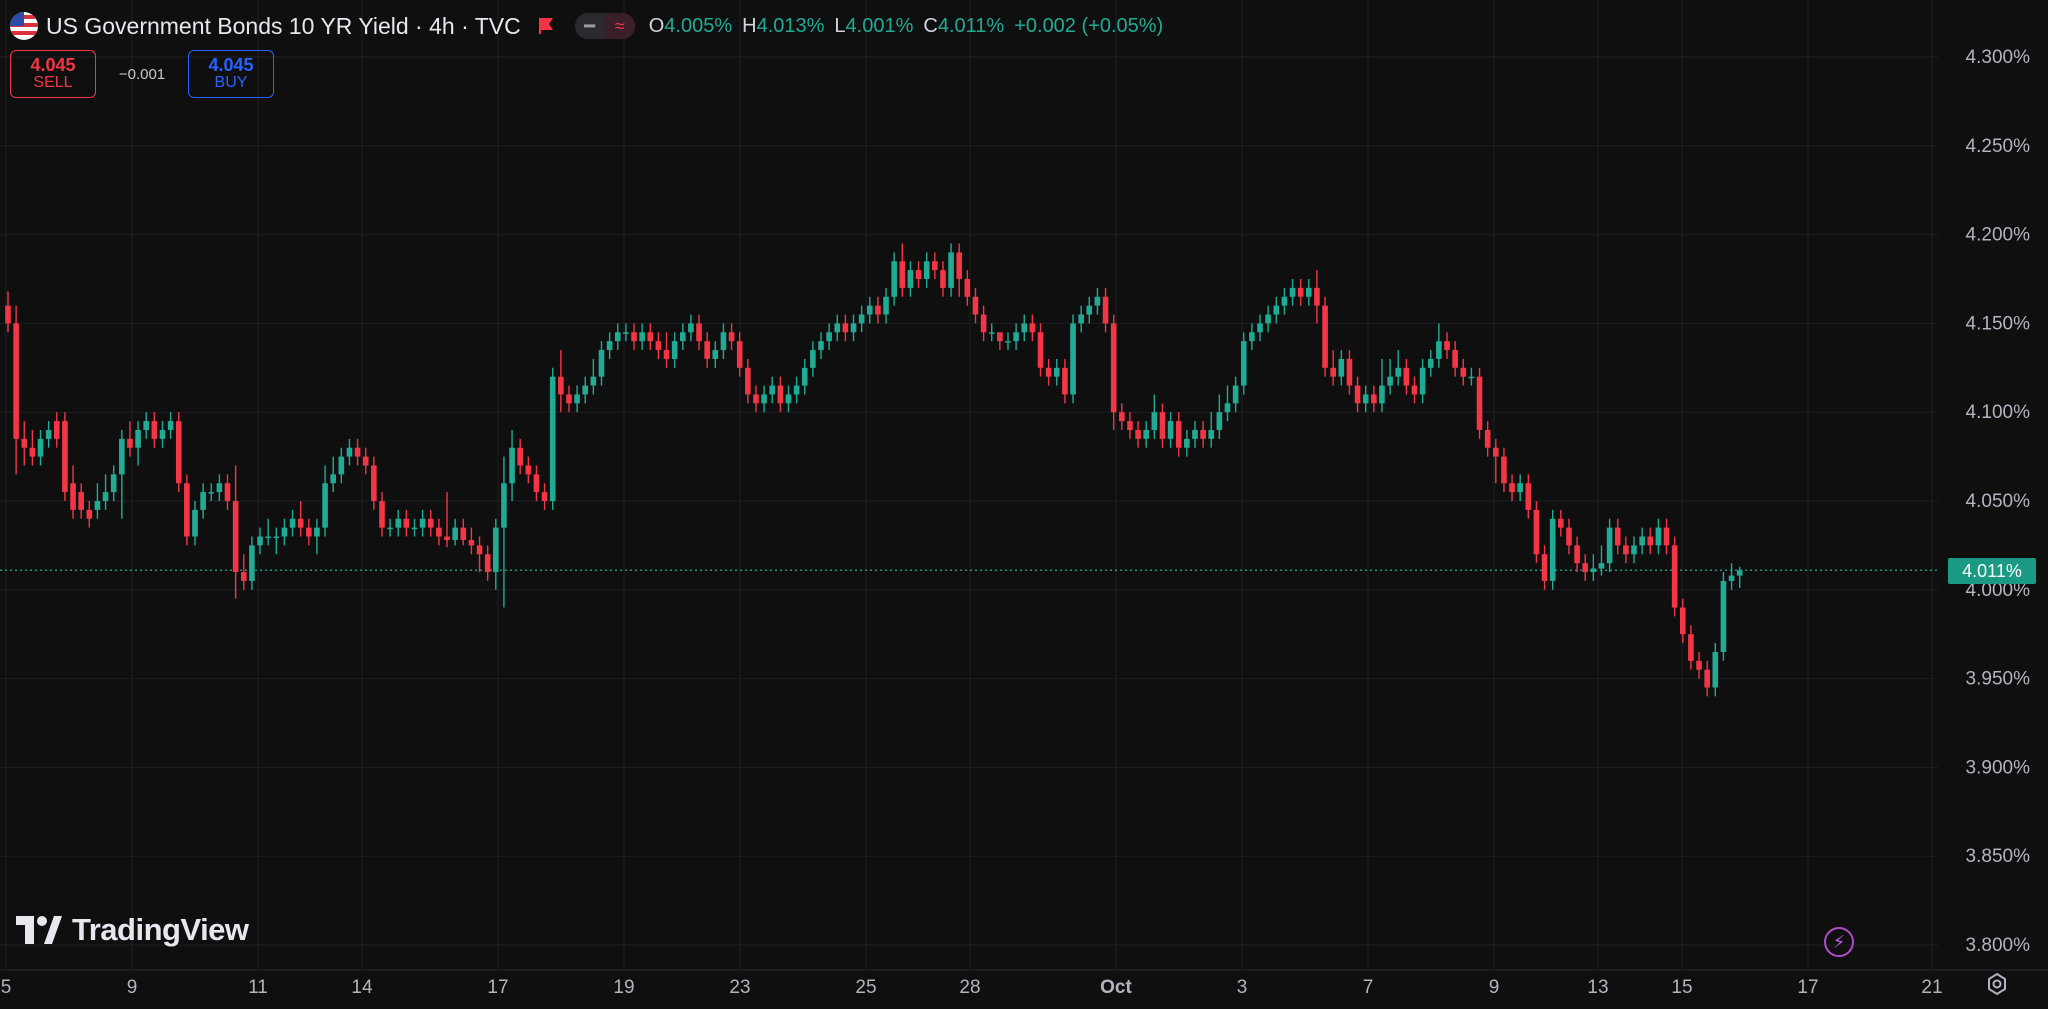  Describe the element at coordinates (865, 987) in the screenshot. I see `time-tick-label: 25` at that location.